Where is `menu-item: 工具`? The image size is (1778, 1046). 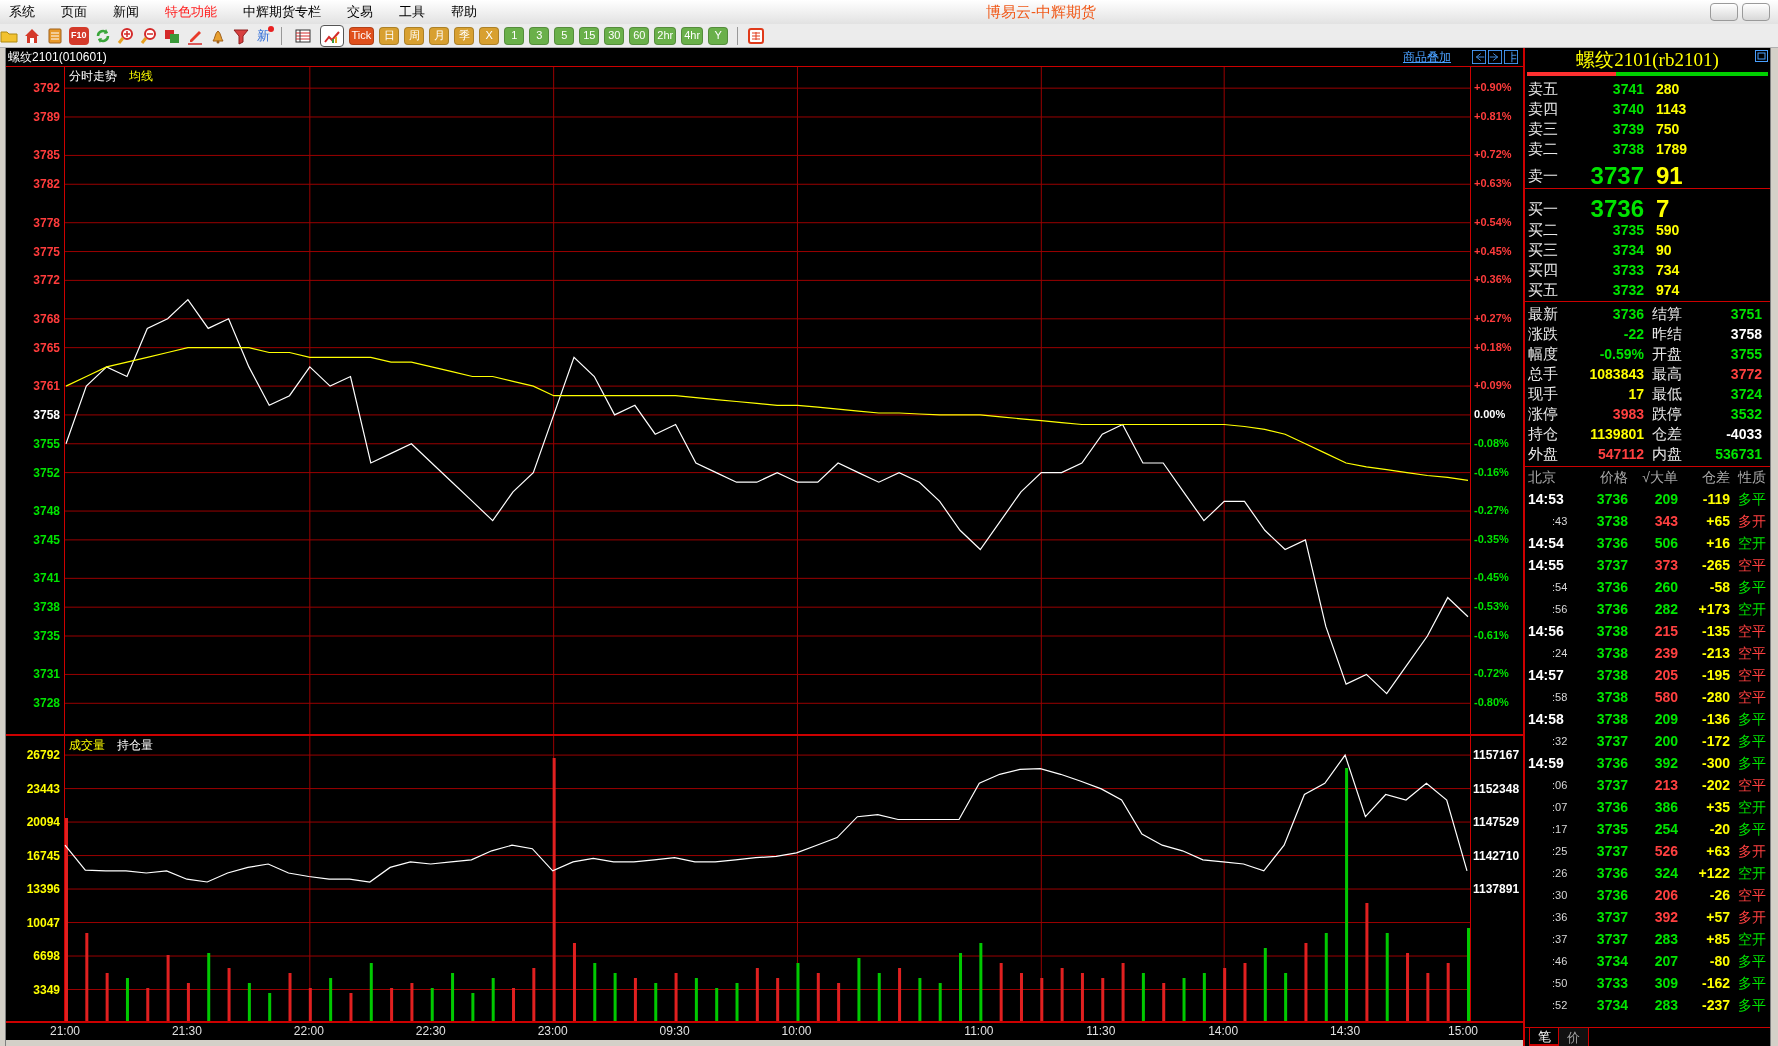 menu-item: 工具 is located at coordinates (412, 12).